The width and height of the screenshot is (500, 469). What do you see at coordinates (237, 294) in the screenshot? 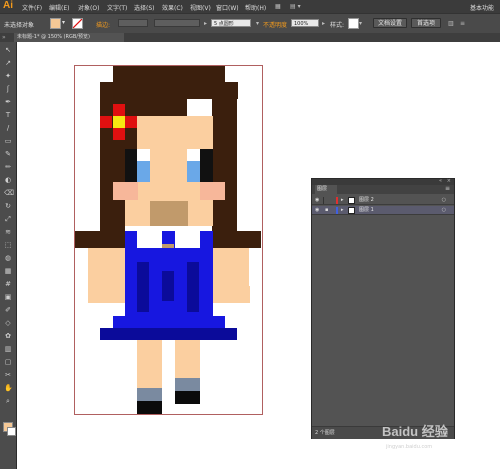
I see `hand-right` at bounding box center [237, 294].